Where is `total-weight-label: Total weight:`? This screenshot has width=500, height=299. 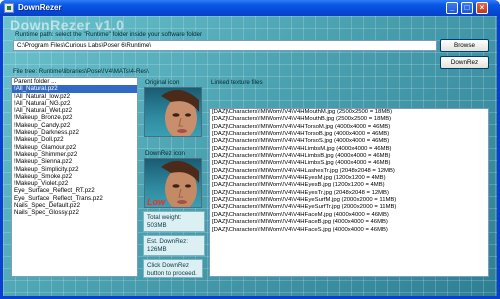
total-weight-label: Total weight: is located at coordinates (164, 217).